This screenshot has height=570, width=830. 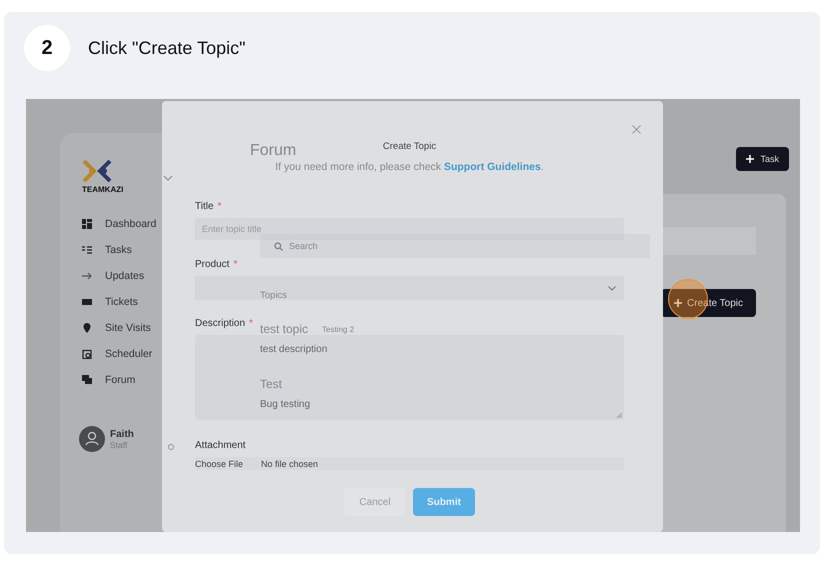 I want to click on search-placeholder: Search, so click(x=303, y=246).